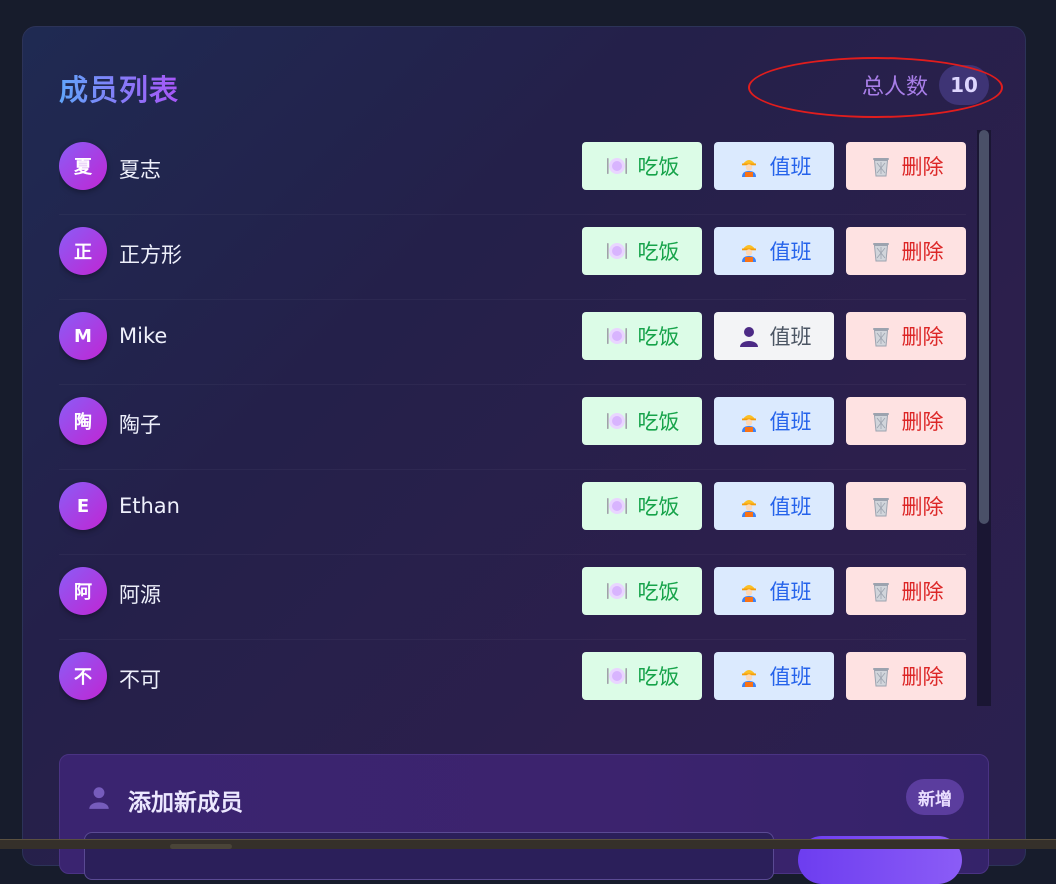 The width and height of the screenshot is (1056, 884). Describe the element at coordinates (512, 257) in the screenshot. I see `member-row: 正正方形 吃饭 值班 删除` at that location.